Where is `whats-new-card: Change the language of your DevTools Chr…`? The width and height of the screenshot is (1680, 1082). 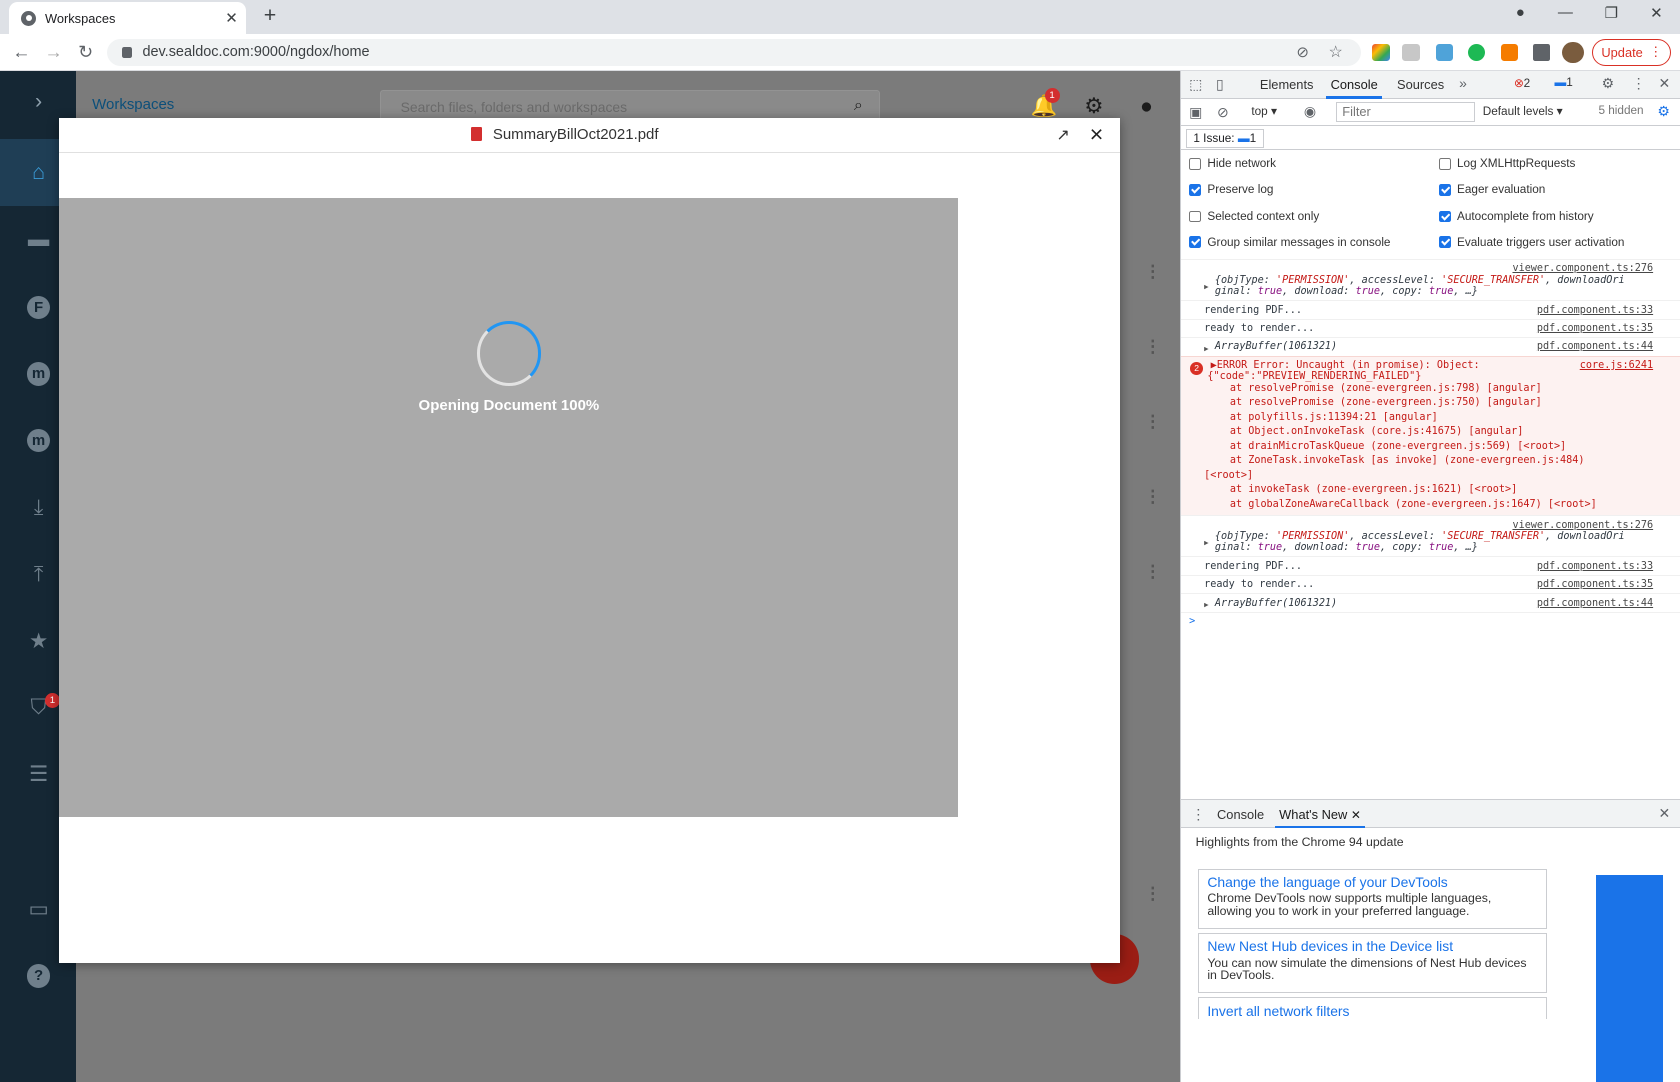
whats-new-card: Change the language of your DevTools Chr… is located at coordinates (1372, 898).